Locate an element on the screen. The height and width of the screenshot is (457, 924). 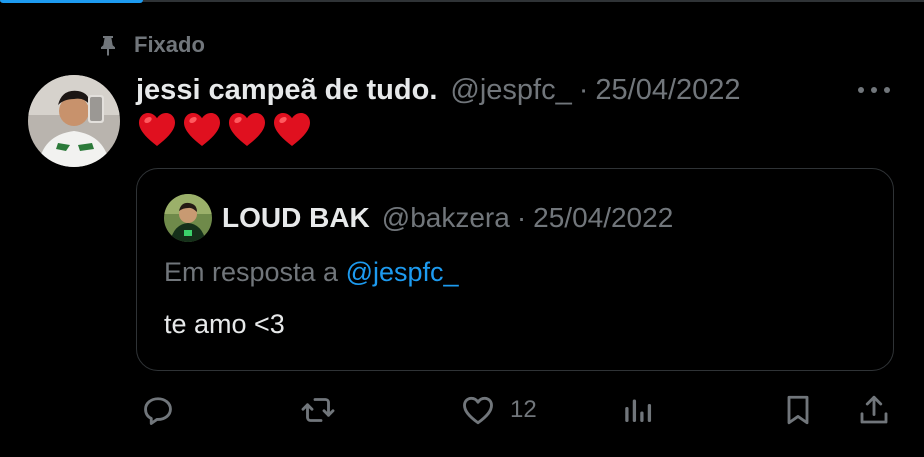
quoted-post-header: LOUD BAK @bakzera · 25/04/2022 is located at coordinates (447, 218).